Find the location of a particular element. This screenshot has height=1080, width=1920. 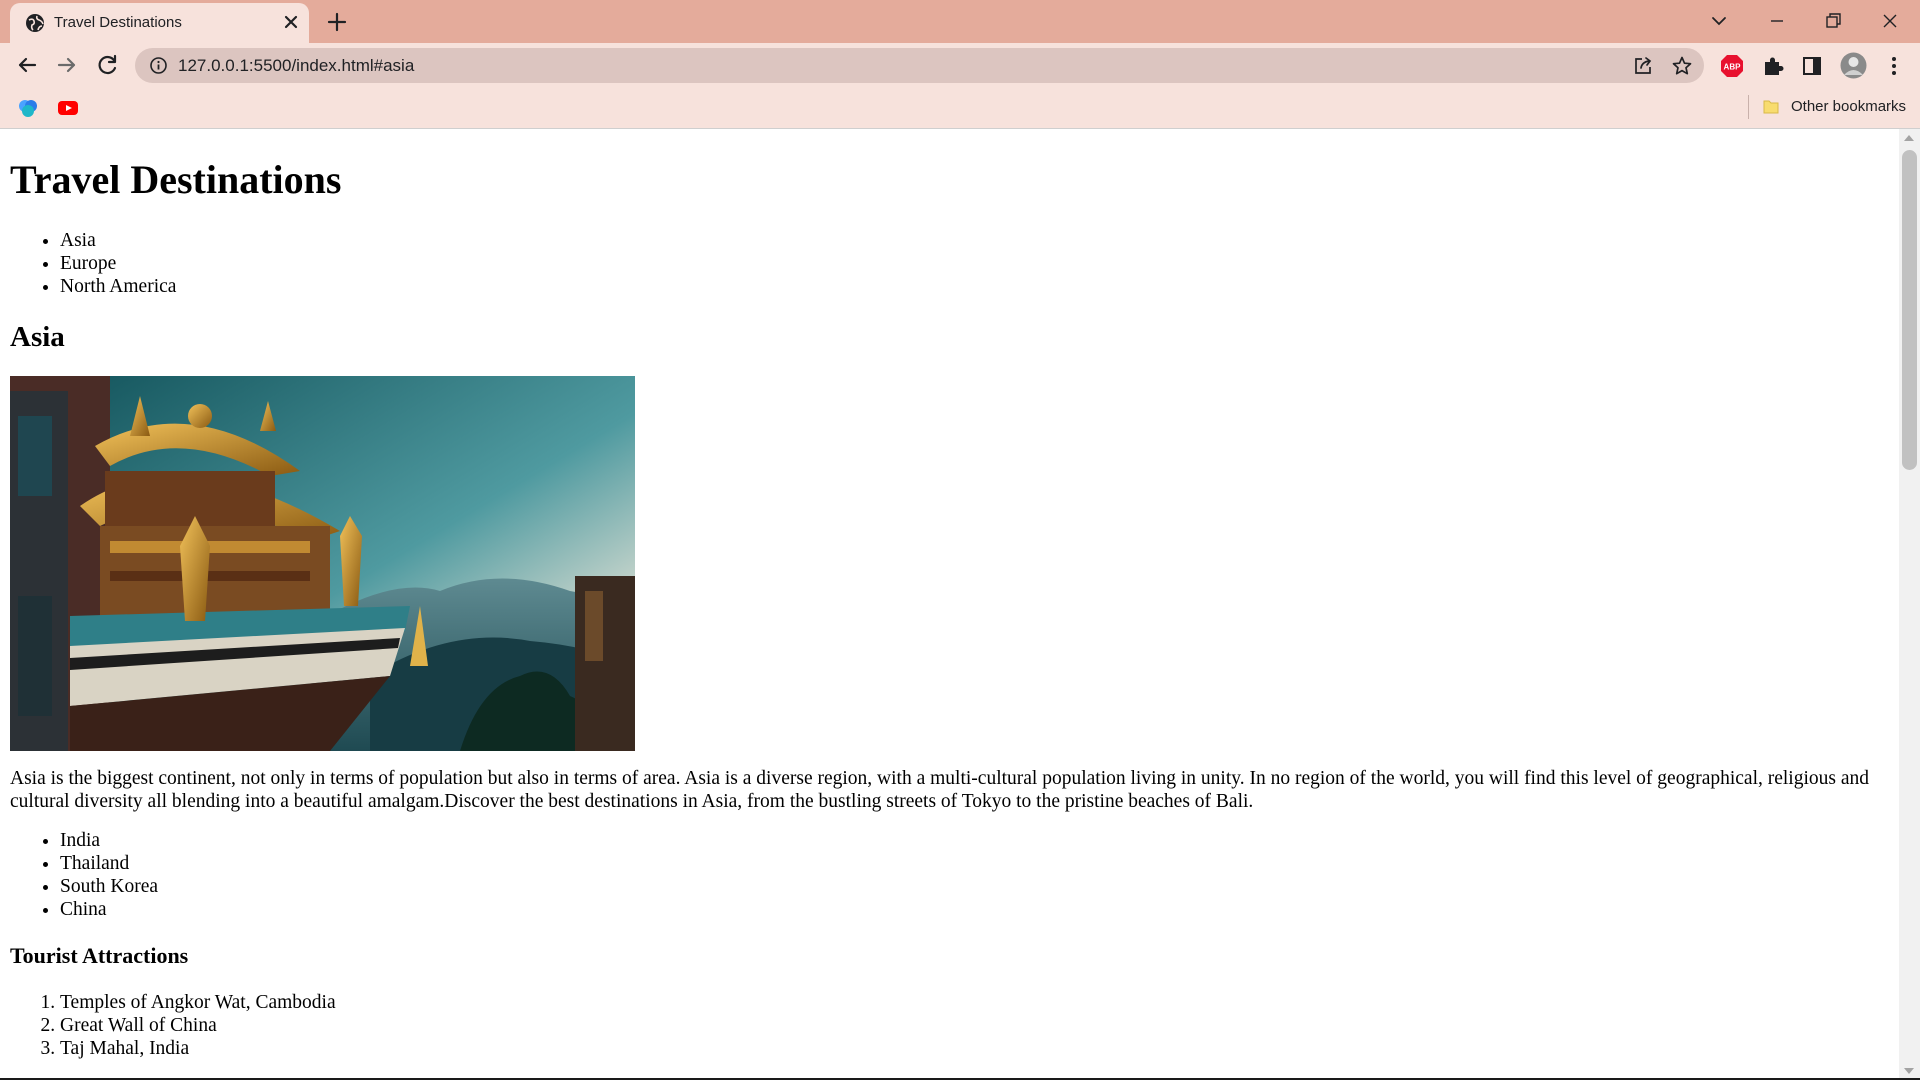

back-arrow-icon is located at coordinates (27, 65).